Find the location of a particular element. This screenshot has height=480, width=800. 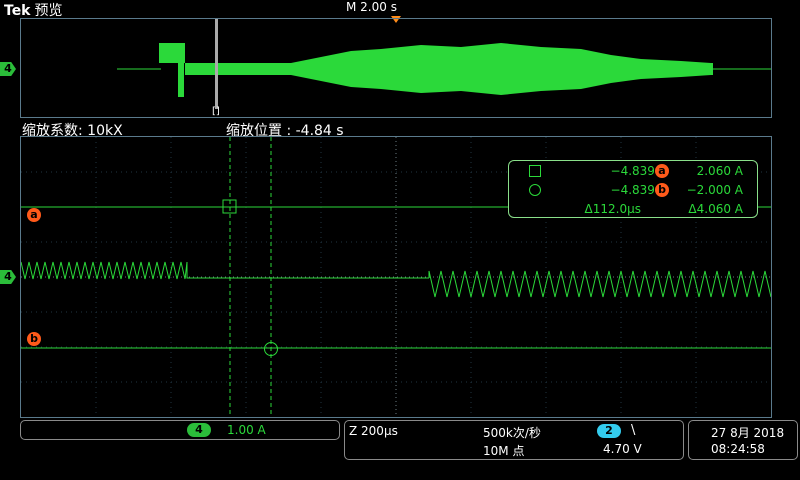

cursor1-time: −4.839 s is located at coordinates (637, 171).